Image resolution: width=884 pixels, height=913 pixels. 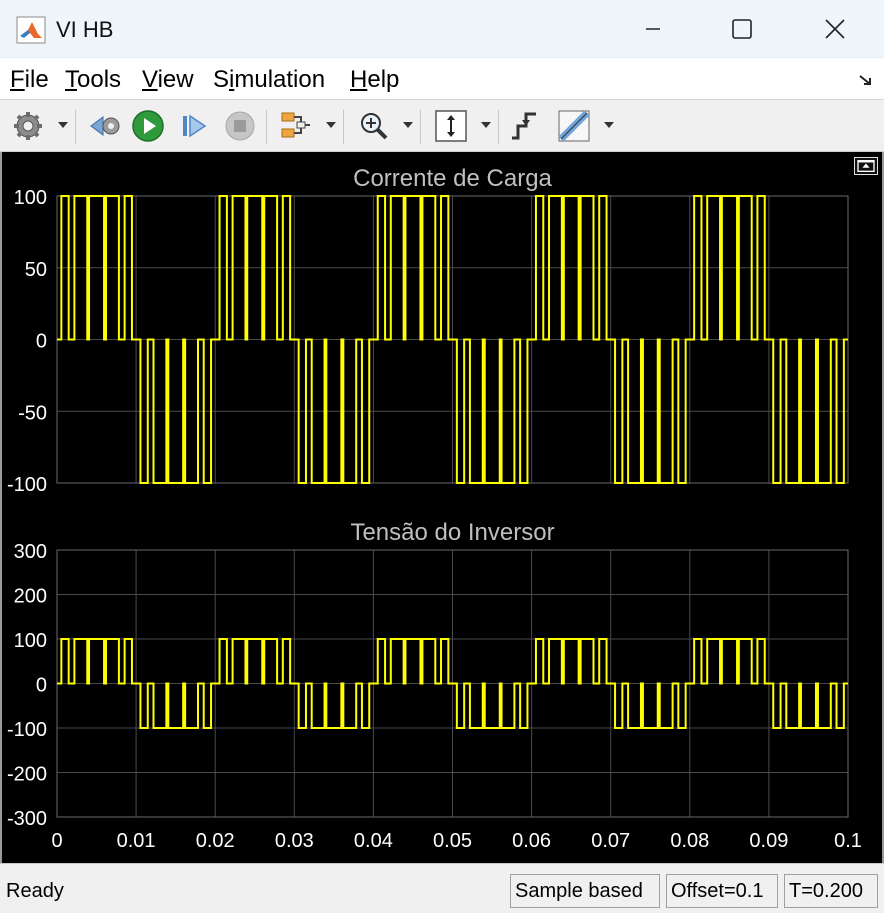 I want to click on signal-selector-icon, so click(x=295, y=125).